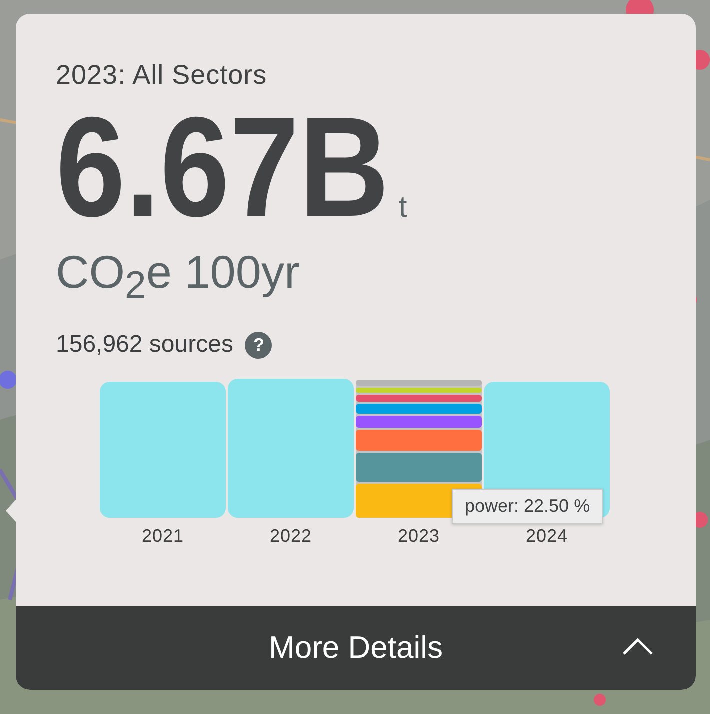 The image size is (710, 714). Describe the element at coordinates (162, 75) in the screenshot. I see `panel-title: 2023: All Sectors` at that location.